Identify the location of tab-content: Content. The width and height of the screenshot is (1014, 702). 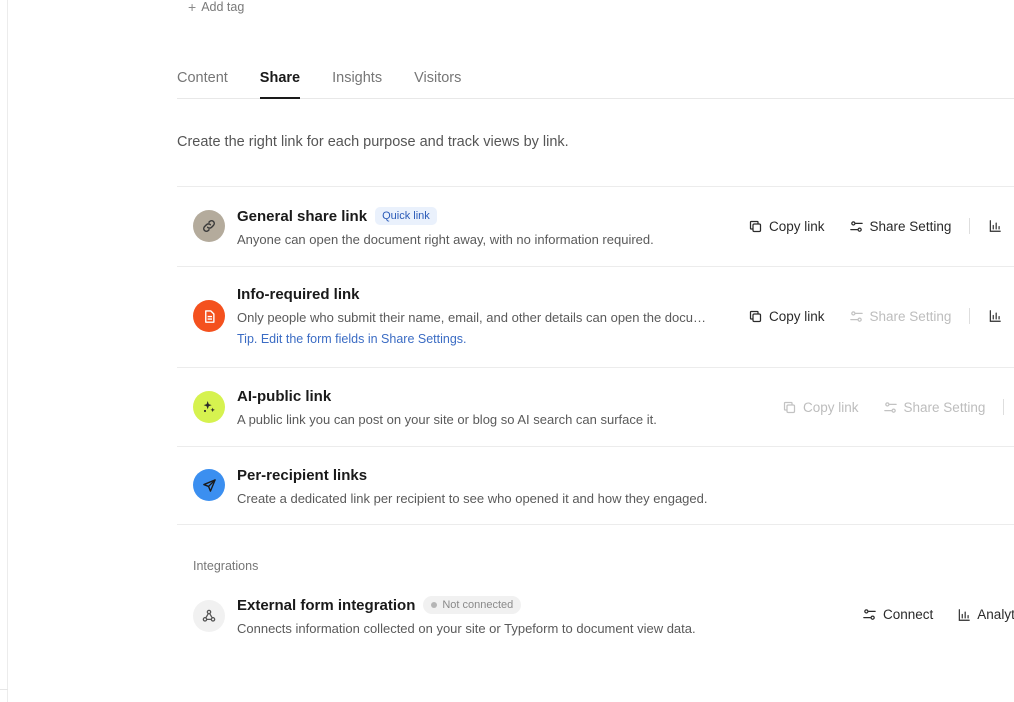
(202, 78).